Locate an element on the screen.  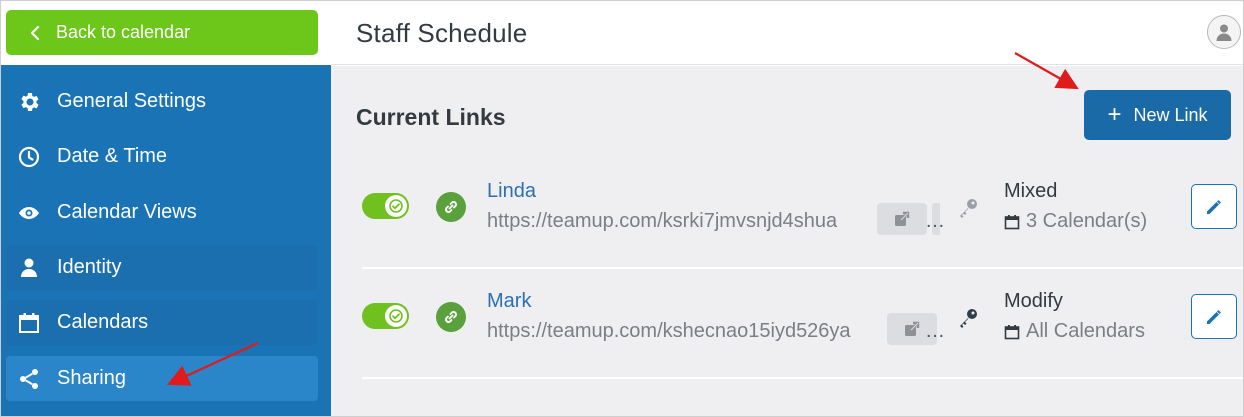
nav-item-calendar-views: Calendar Views is located at coordinates (162, 212).